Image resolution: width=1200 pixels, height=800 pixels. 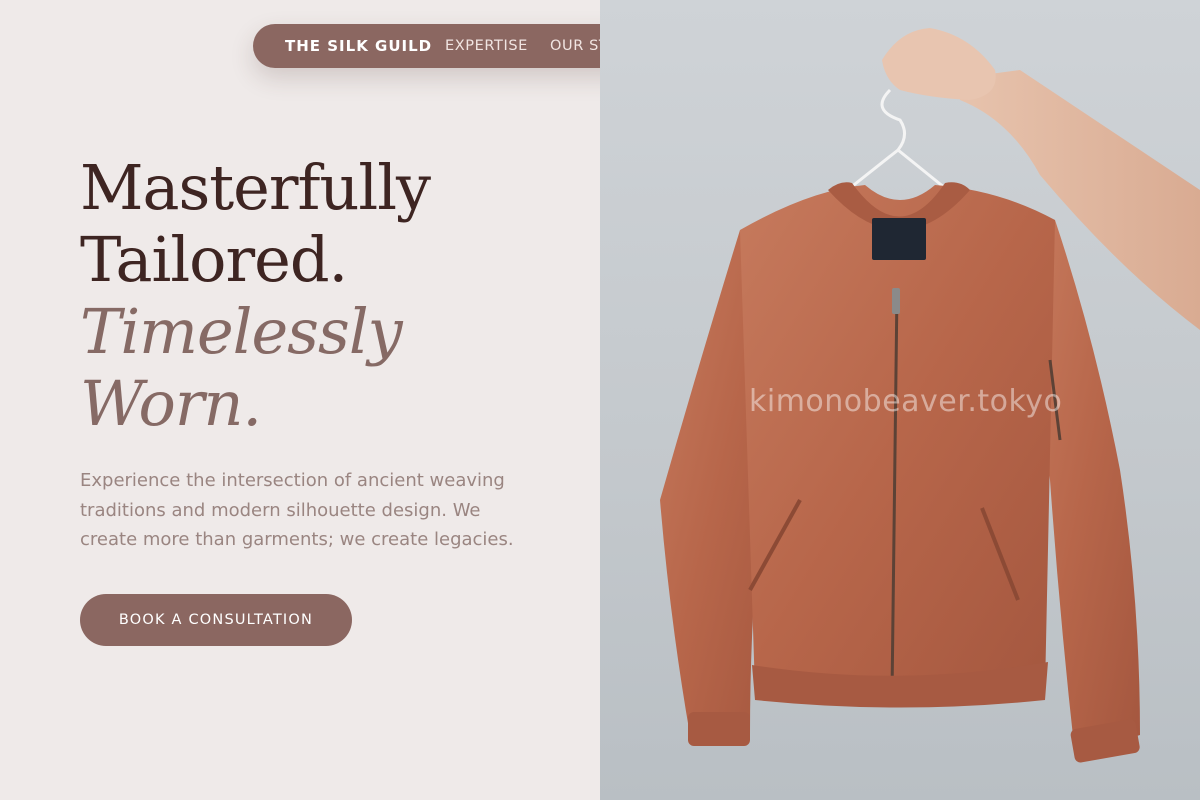 I want to click on book-consultation-button: BOOK A CONSULTATION, so click(x=216, y=620).